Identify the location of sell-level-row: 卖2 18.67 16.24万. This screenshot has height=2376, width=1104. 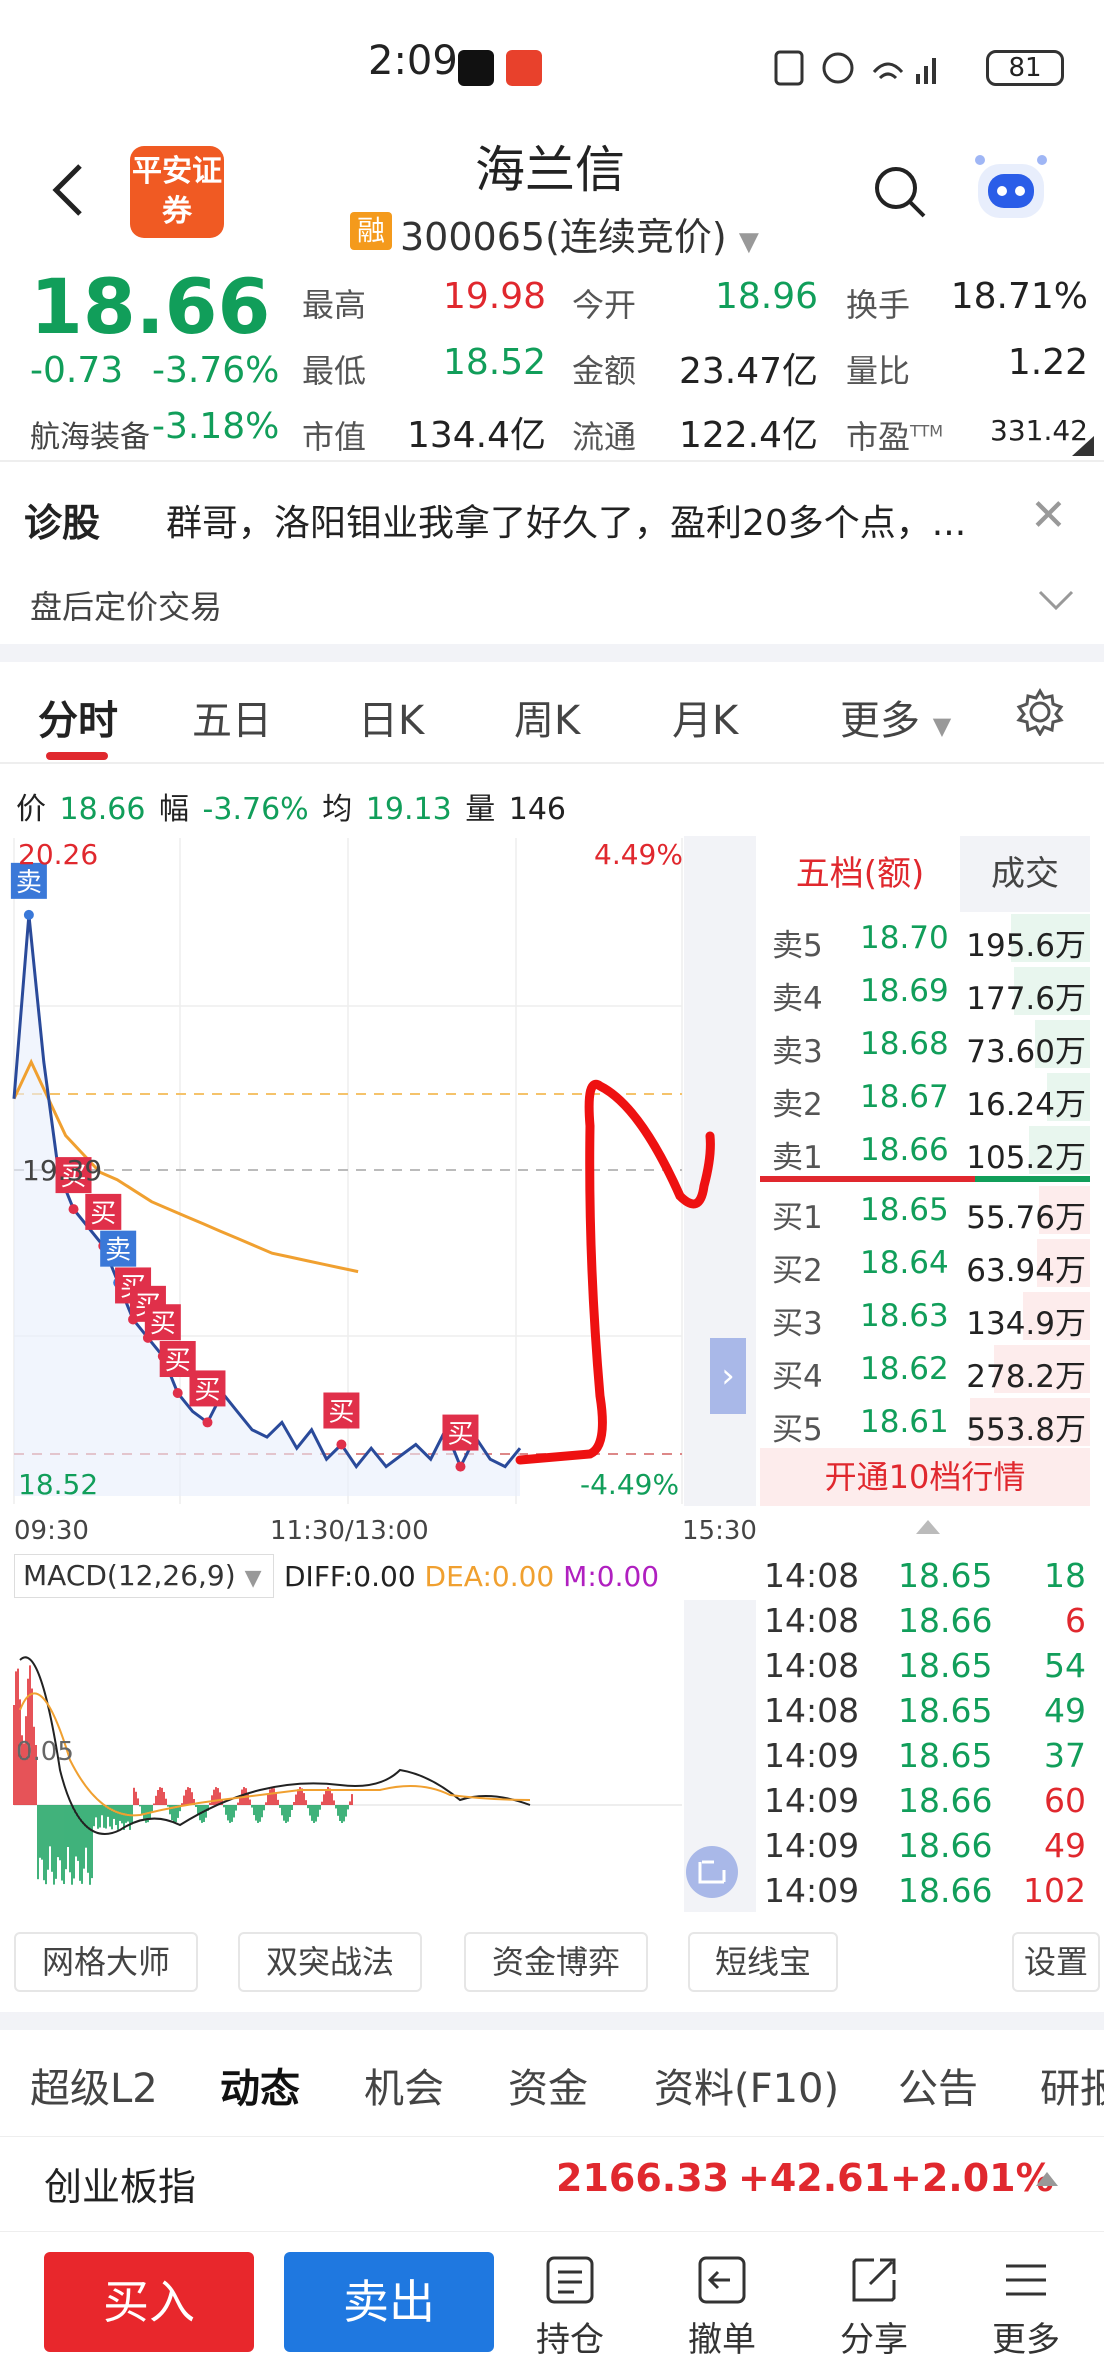
(925, 1097).